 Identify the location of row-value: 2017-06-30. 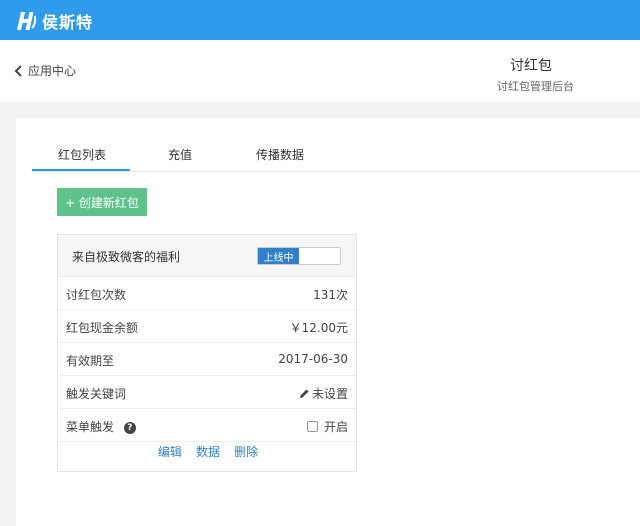
(313, 359).